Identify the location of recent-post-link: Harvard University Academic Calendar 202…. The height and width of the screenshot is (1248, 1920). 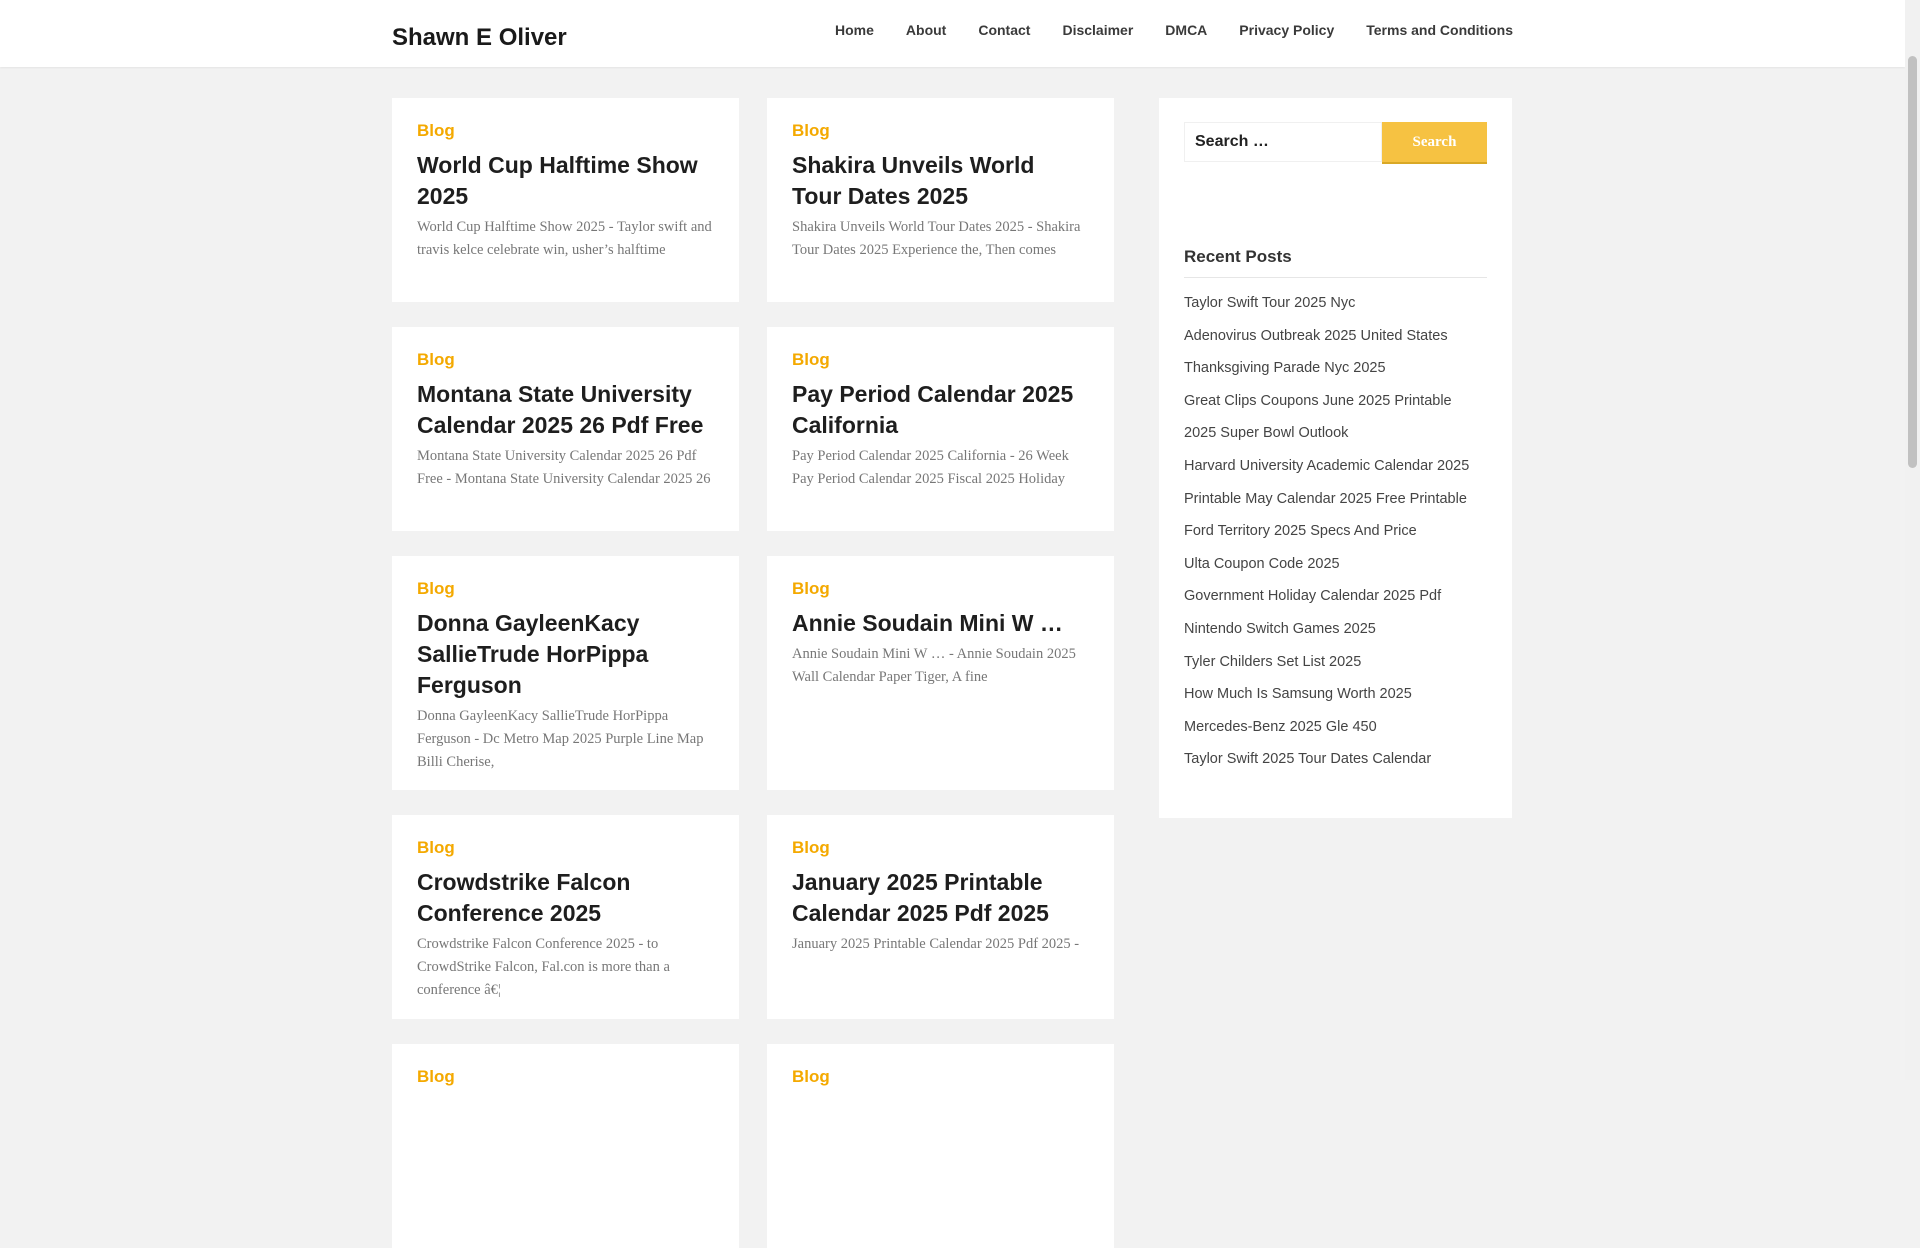
(1326, 466).